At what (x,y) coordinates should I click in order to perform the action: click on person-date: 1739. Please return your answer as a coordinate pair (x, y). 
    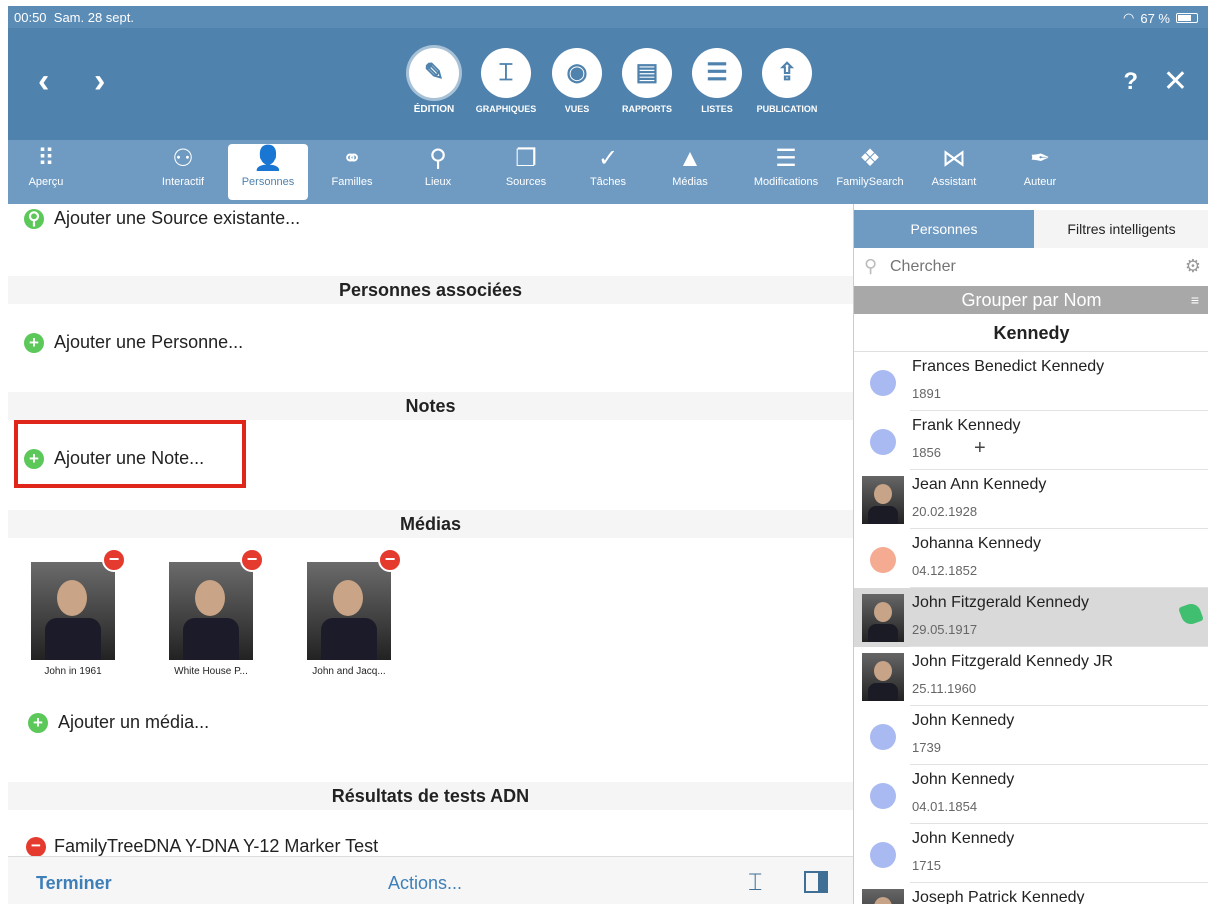
    Looking at the image, I should click on (926, 747).